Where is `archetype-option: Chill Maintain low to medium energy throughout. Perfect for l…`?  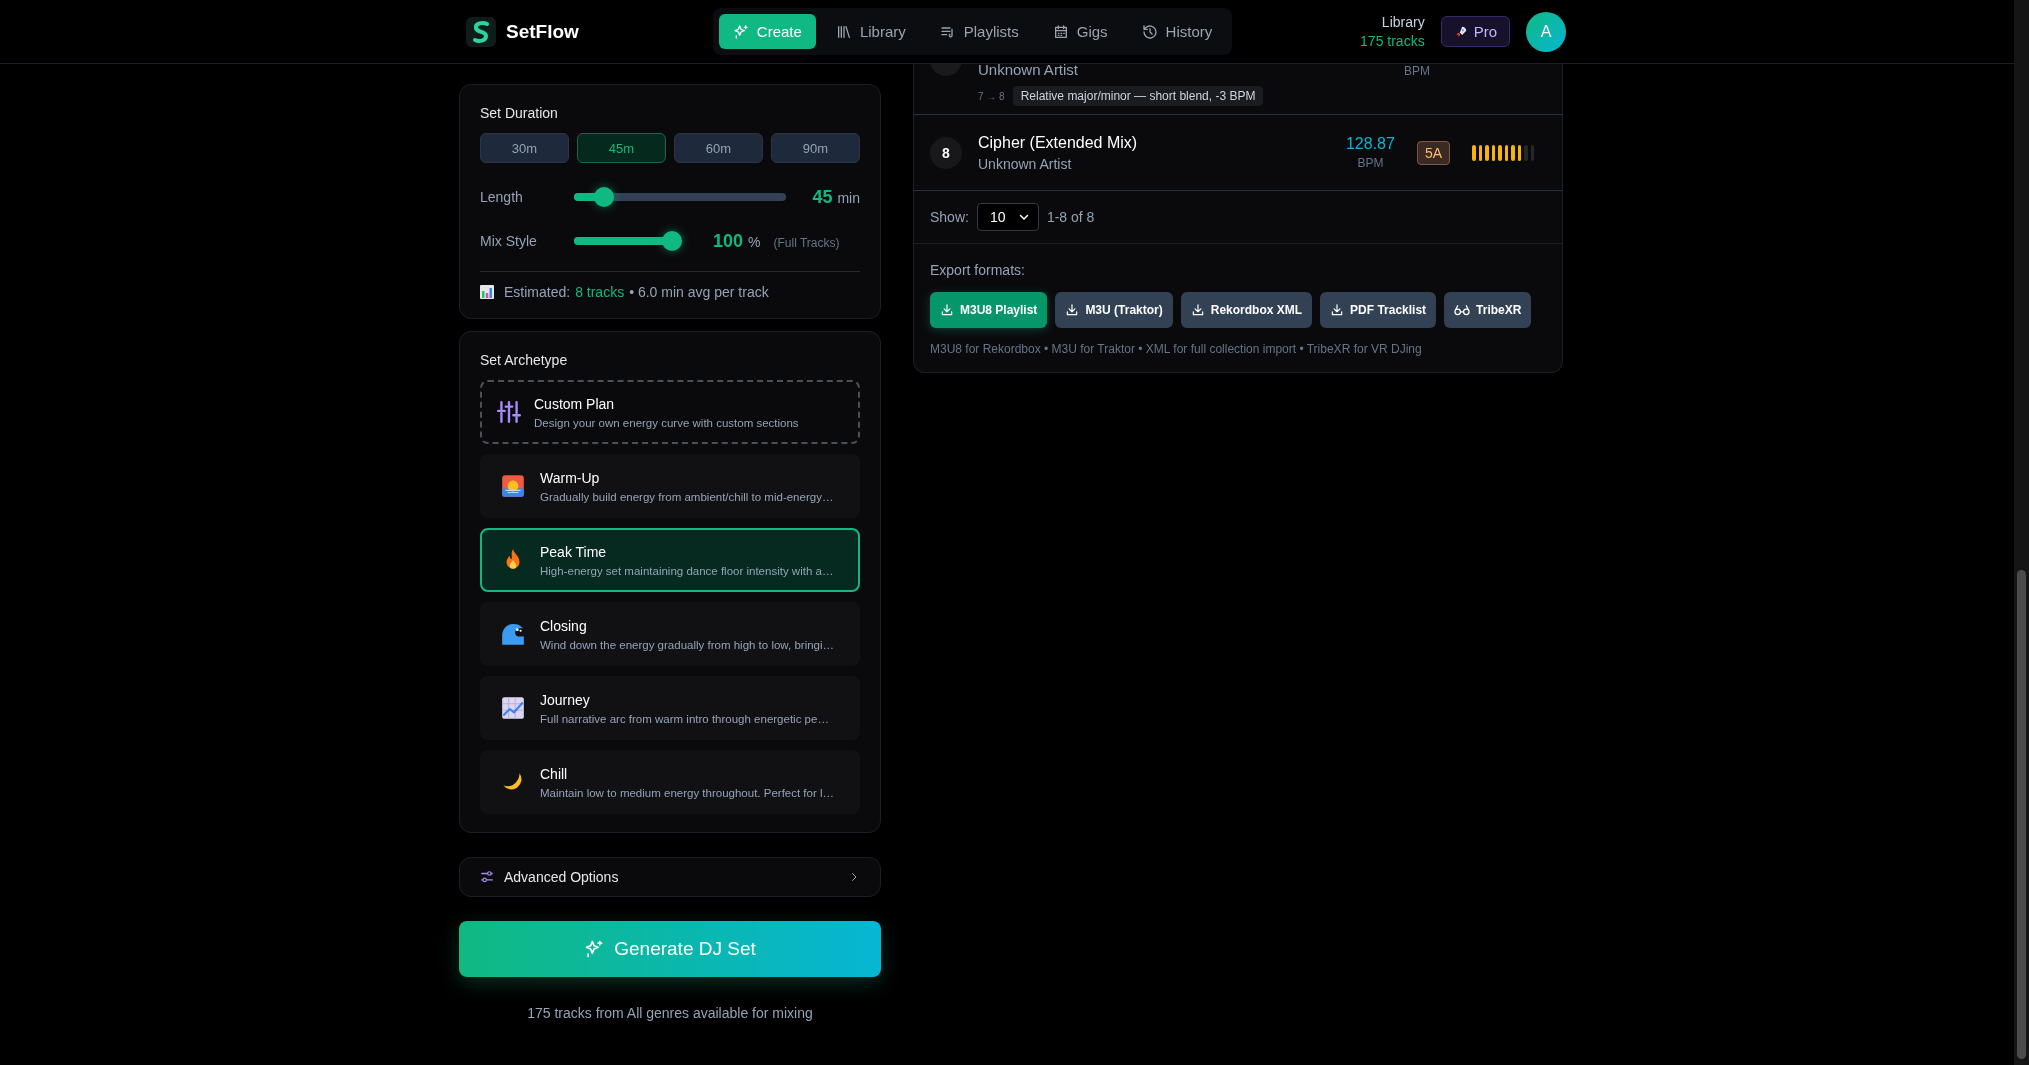 archetype-option: Chill Maintain low to medium energy throughout. Perfect for l… is located at coordinates (670, 782).